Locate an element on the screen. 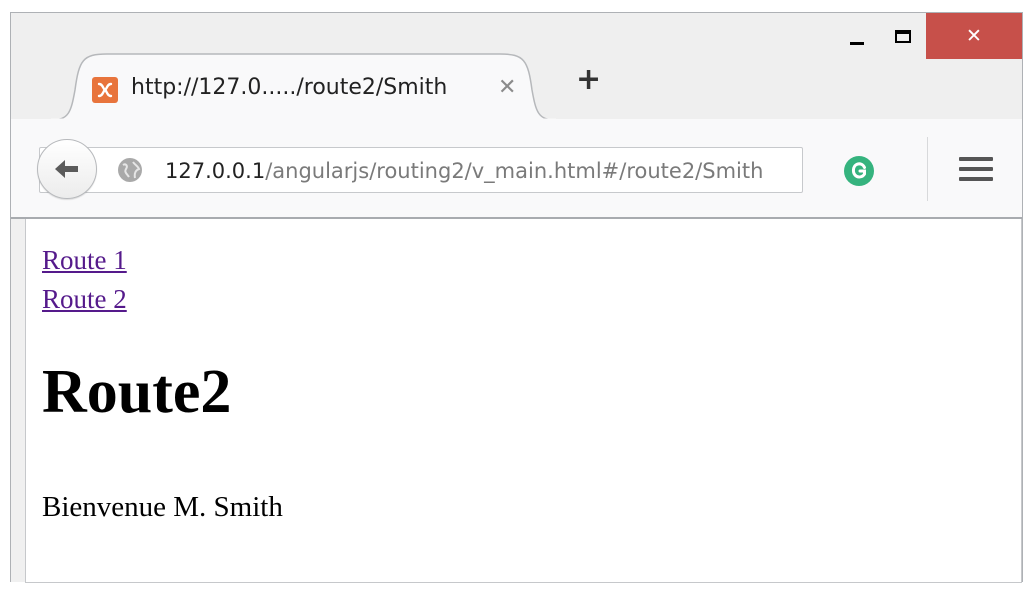  minimize-button is located at coordinates (857, 36).